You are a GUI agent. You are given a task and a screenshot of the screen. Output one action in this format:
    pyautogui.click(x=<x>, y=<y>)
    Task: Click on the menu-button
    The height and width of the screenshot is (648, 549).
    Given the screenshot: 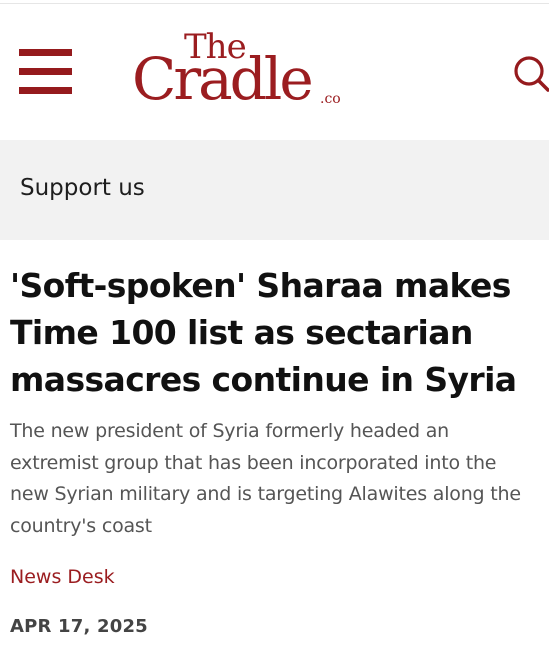 What is the action you would take?
    pyautogui.click(x=46, y=72)
    